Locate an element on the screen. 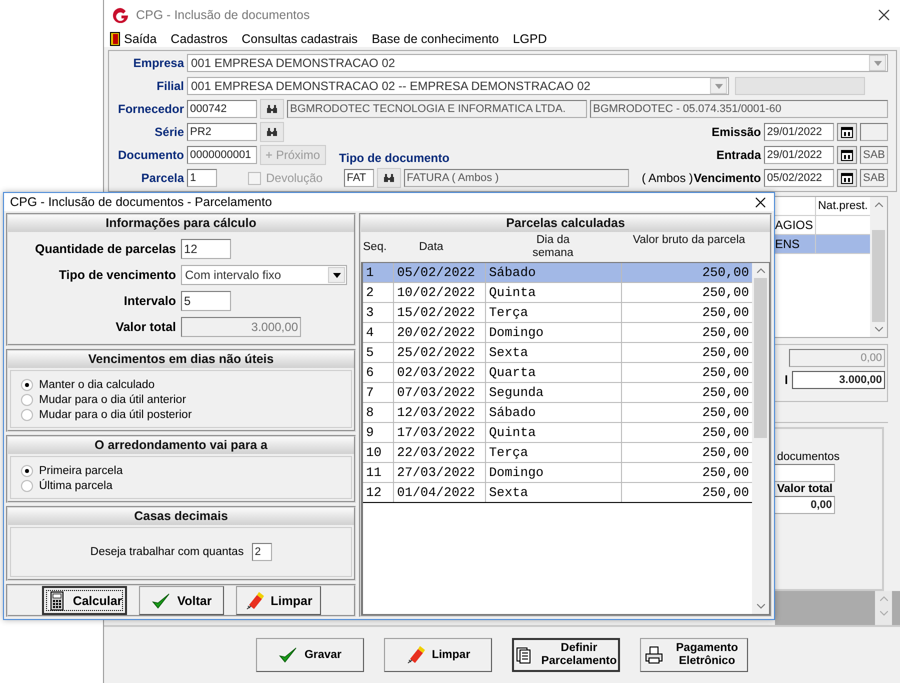 The width and height of the screenshot is (900, 683). table-cell: 05/02/2022 is located at coordinates (440, 272).